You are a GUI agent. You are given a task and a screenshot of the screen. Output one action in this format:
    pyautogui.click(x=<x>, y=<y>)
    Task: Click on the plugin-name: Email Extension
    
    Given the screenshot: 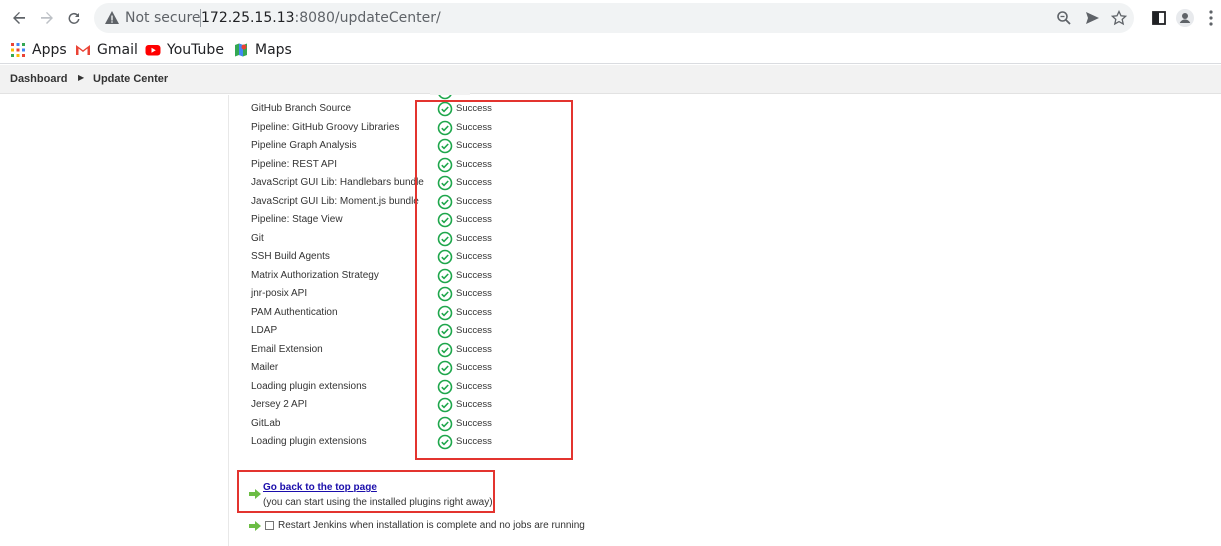 What is the action you would take?
    pyautogui.click(x=287, y=349)
    